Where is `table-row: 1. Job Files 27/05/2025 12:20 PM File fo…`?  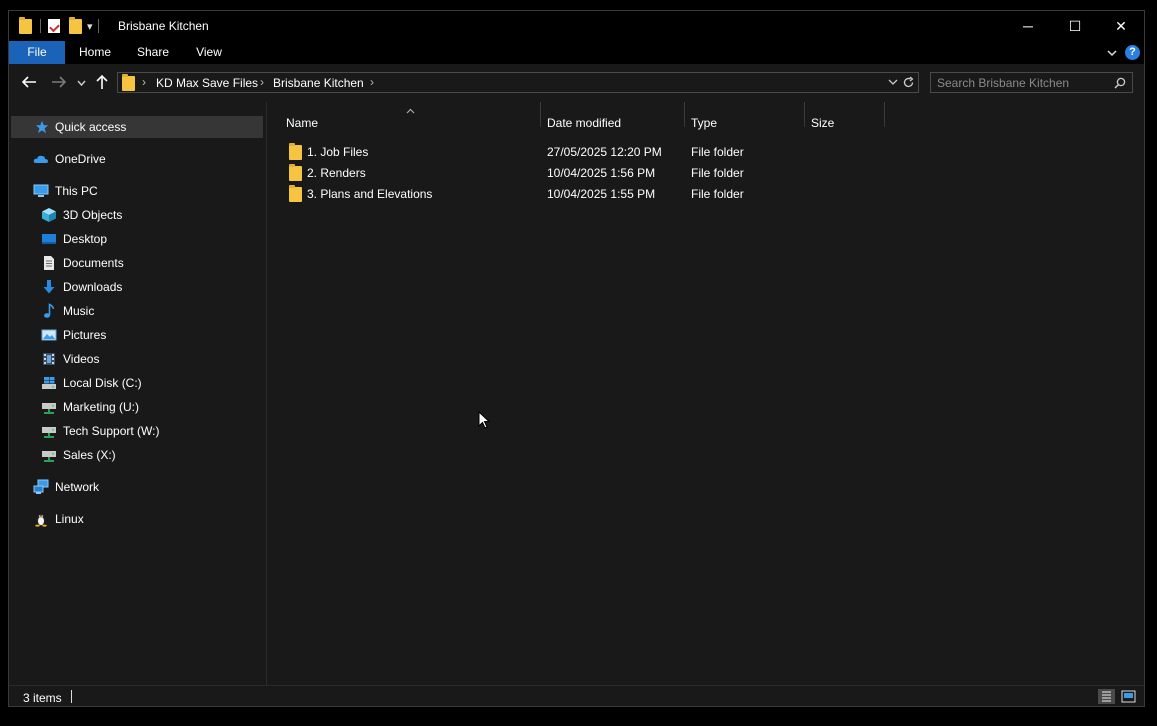 table-row: 1. Job Files 27/05/2025 12:20 PM File fo… is located at coordinates (585, 152).